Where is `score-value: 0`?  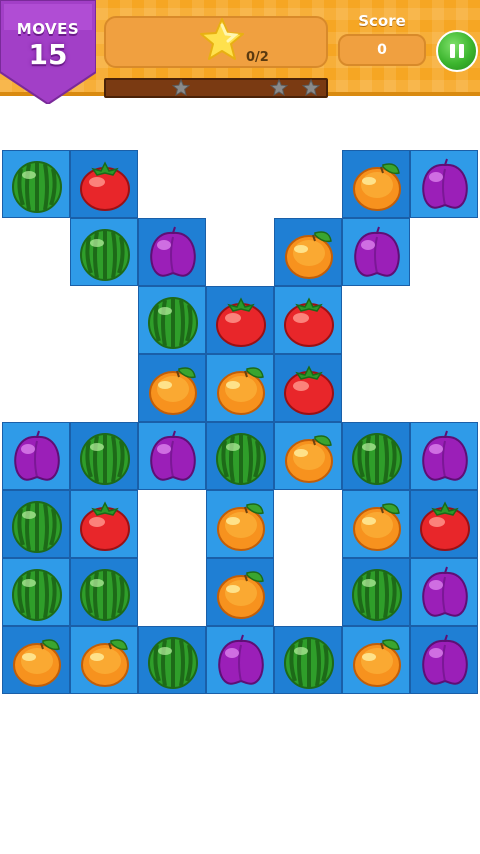 score-value: 0 is located at coordinates (382, 50).